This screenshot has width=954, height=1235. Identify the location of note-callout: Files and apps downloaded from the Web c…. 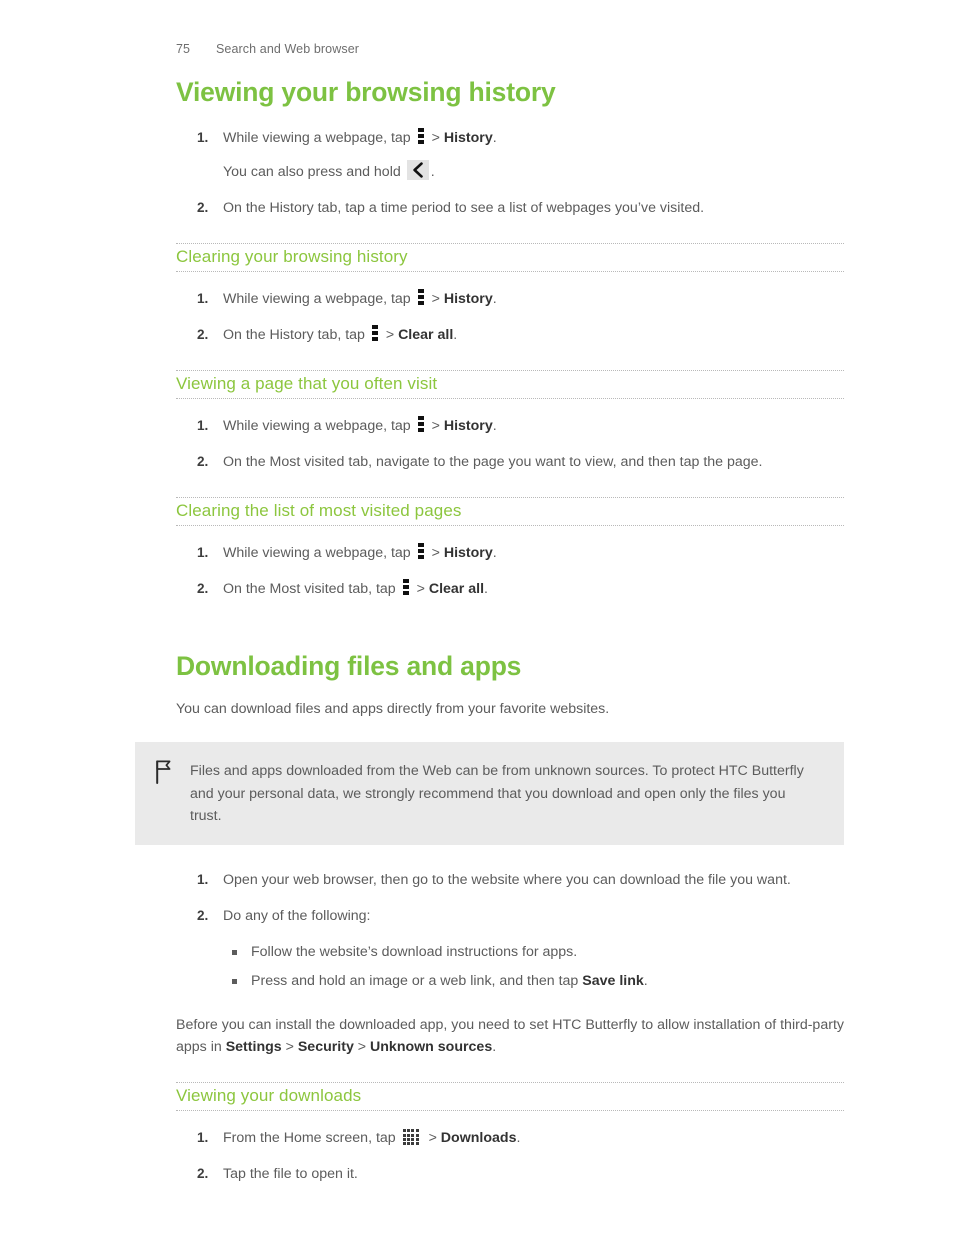
(489, 794).